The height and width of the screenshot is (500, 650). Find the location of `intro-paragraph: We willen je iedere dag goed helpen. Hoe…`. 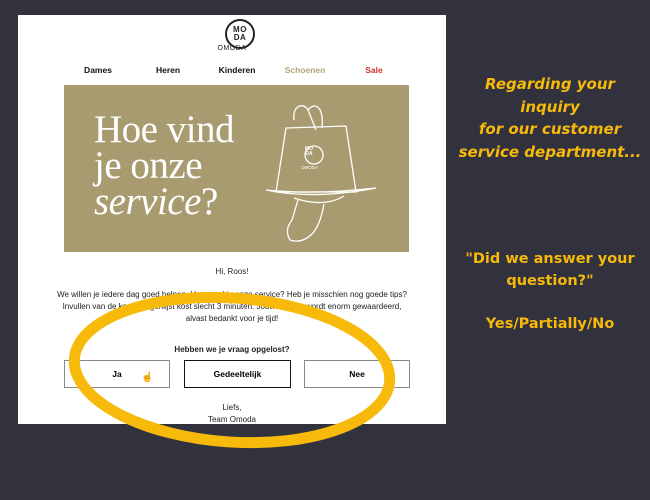

intro-paragraph: We willen je iedere dag goed helpen. Hoe… is located at coordinates (232, 306).